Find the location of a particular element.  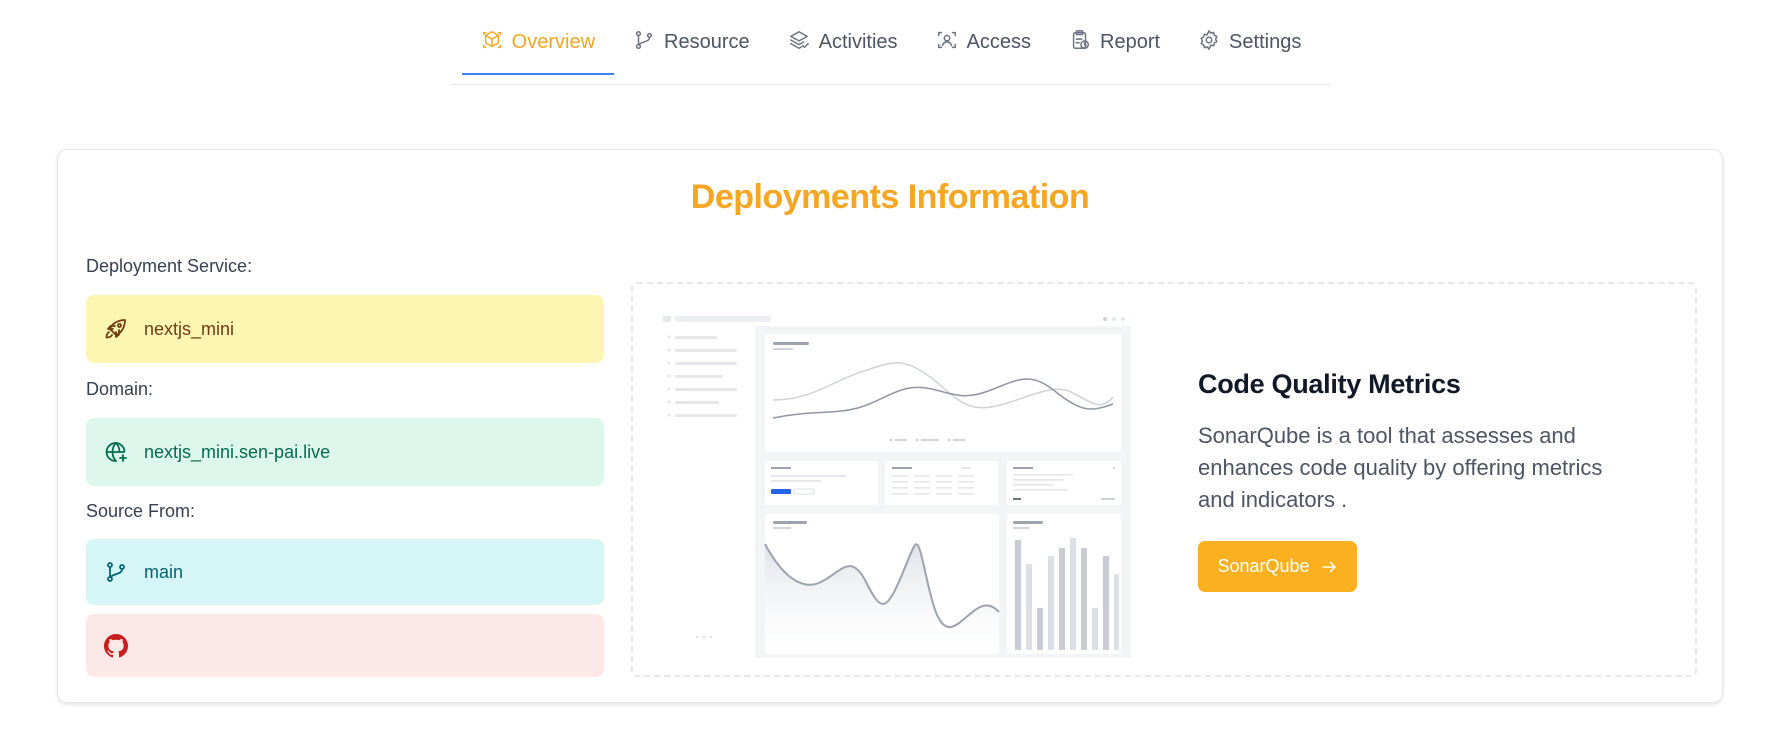

tab-access: Access is located at coordinates (983, 42).